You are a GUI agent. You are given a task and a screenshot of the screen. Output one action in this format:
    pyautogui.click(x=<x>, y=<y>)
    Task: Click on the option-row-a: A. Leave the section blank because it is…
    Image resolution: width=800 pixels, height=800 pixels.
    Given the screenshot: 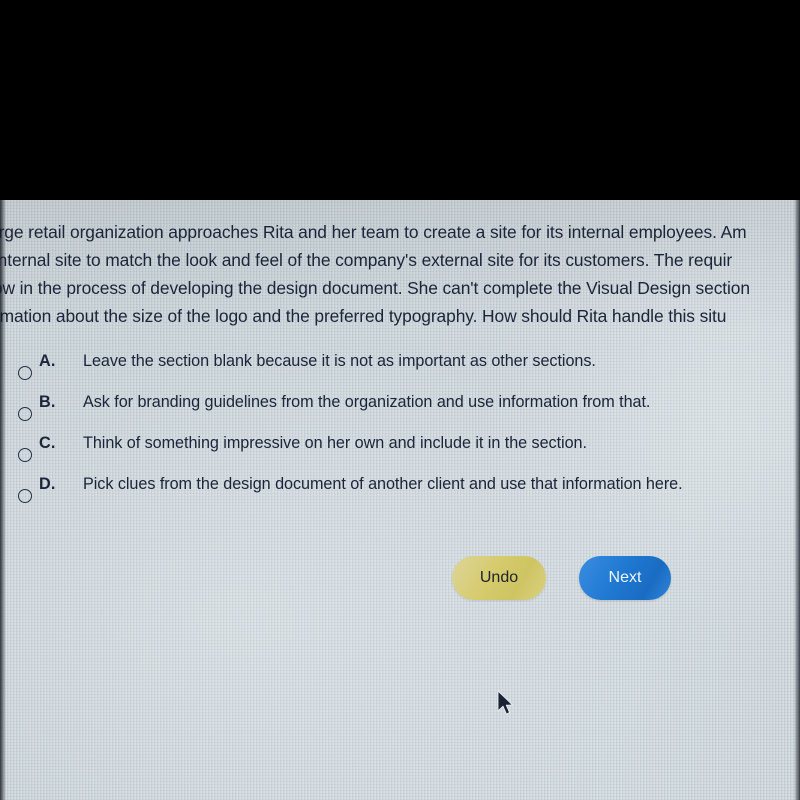 What is the action you would take?
    pyautogui.click(x=403, y=372)
    